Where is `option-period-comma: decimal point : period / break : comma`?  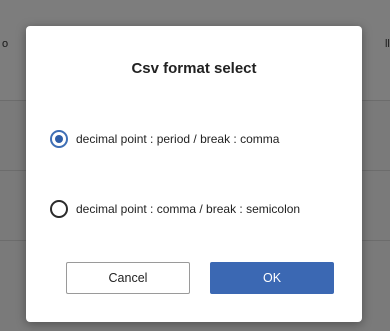
option-period-comma: decimal point : period / break : comma is located at coordinates (164, 139).